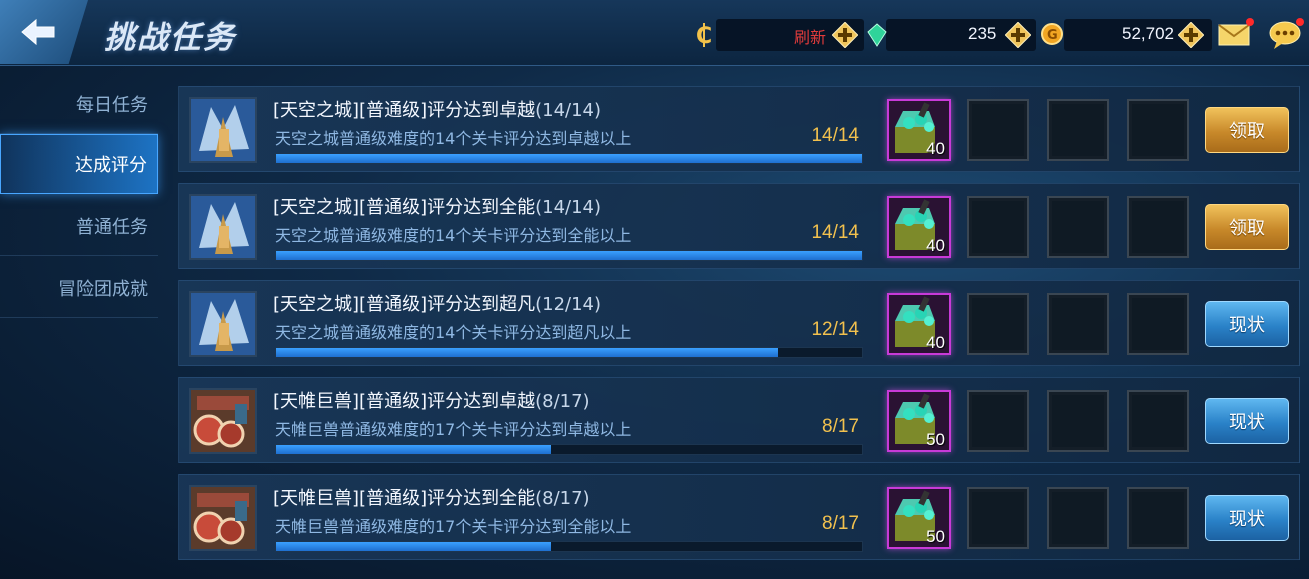 The height and width of the screenshot is (579, 1309). What do you see at coordinates (845, 35) in the screenshot?
I see `add-refresh-plus-icon` at bounding box center [845, 35].